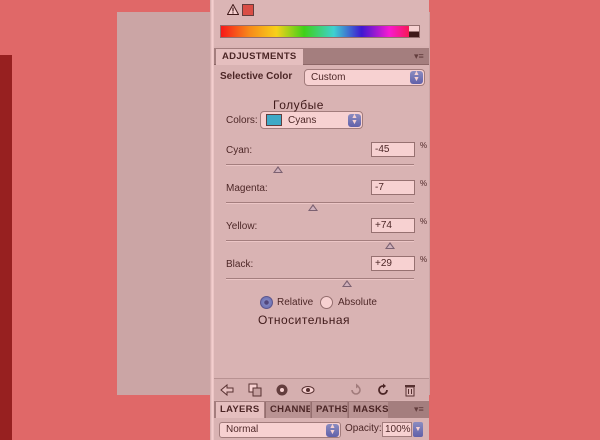 This screenshot has width=600, height=440. I want to click on slider-yellow: Yellow: +74 %, so click(326, 236).